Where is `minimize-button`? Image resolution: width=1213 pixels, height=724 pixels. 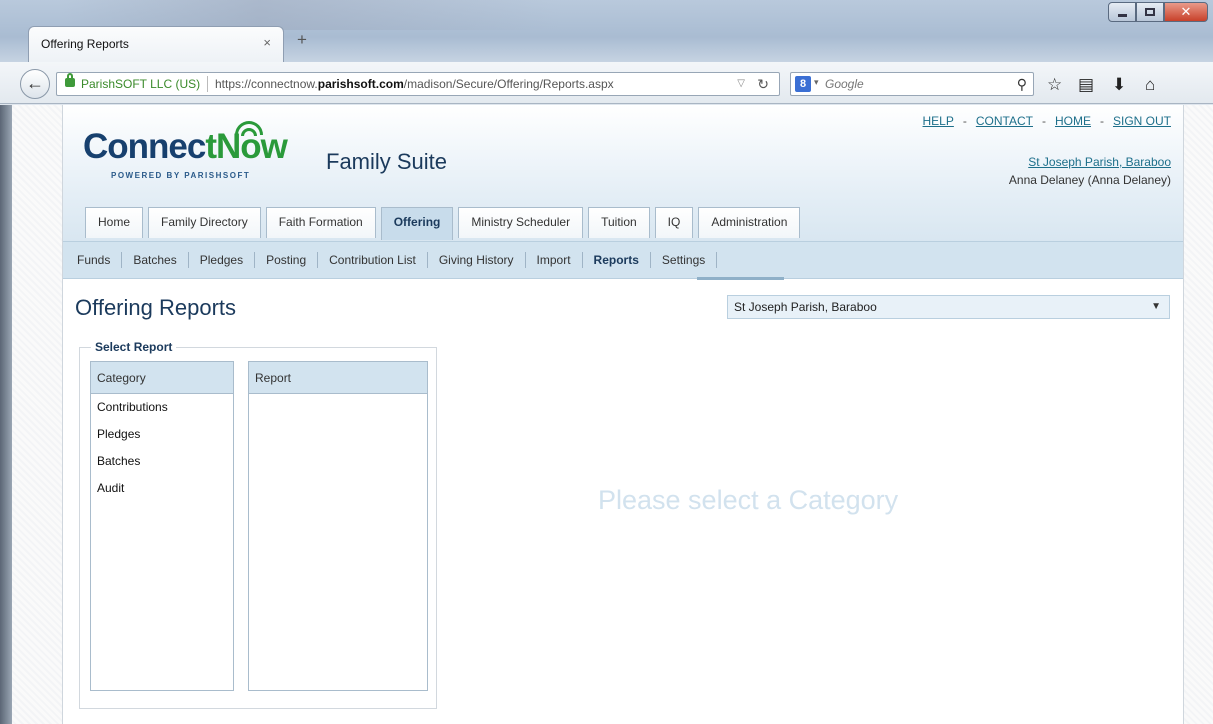
minimize-button is located at coordinates (1122, 12).